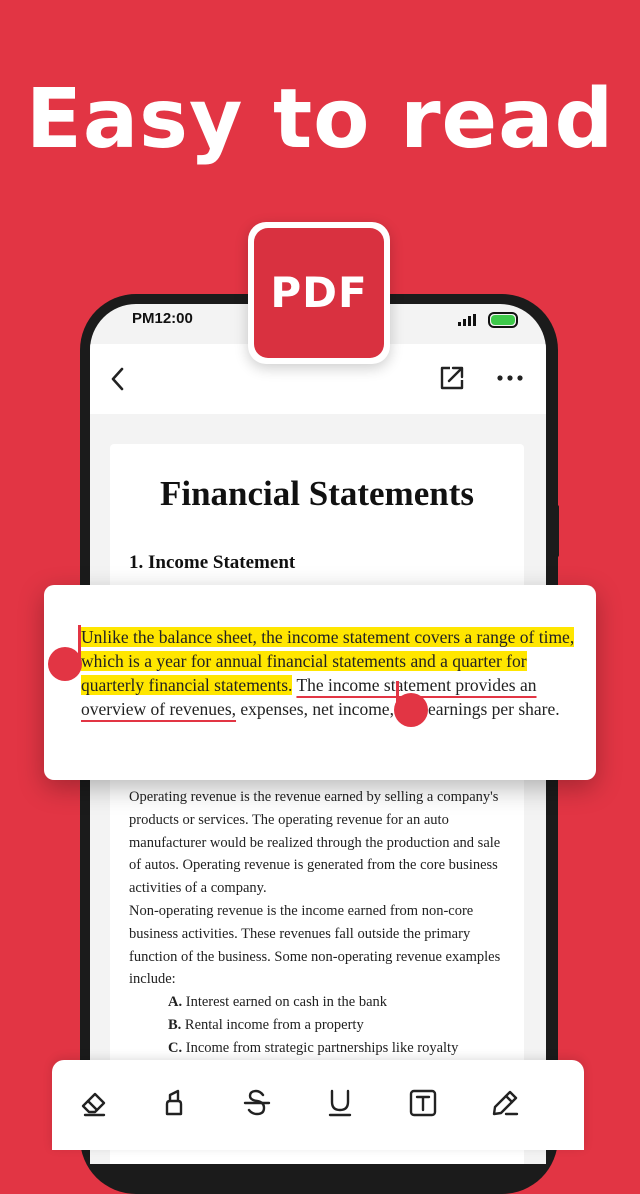 The image size is (640, 1194). I want to click on phone-side-button, so click(556, 531).